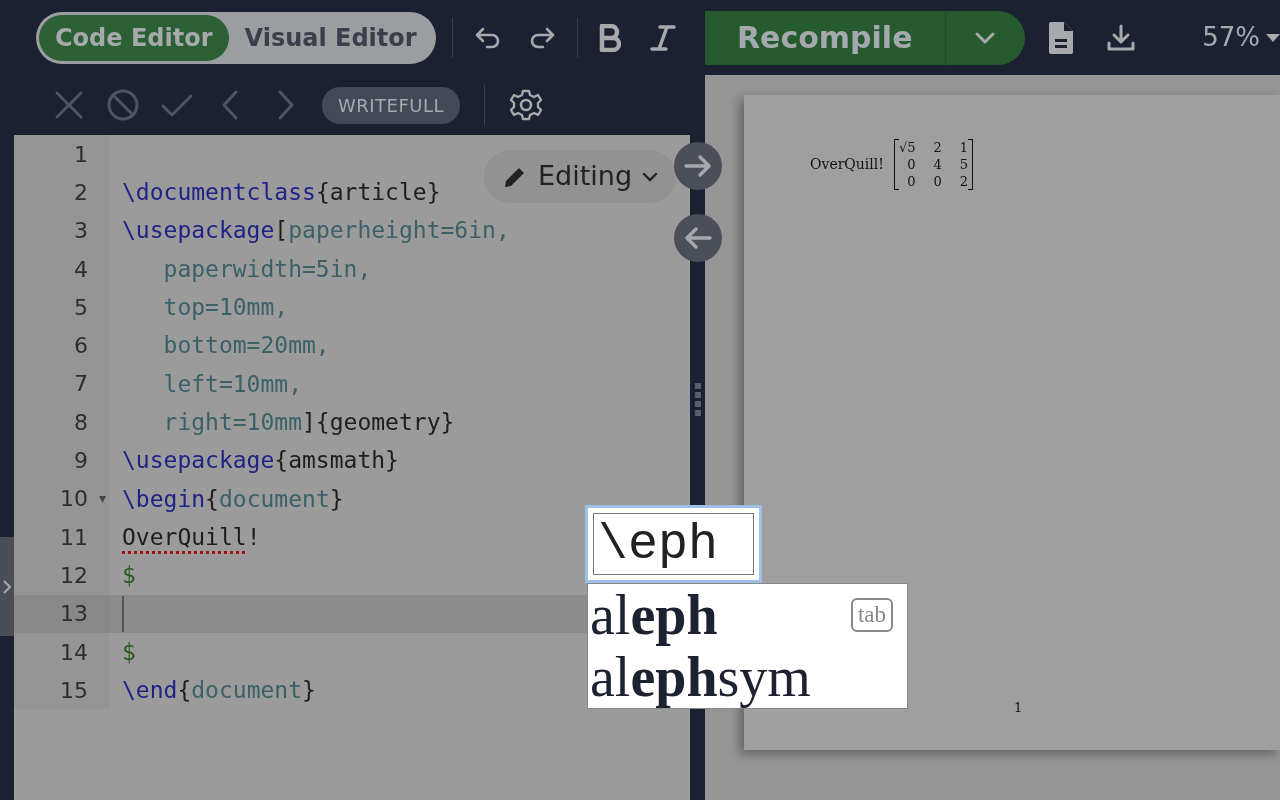 This screenshot has height=800, width=1280. What do you see at coordinates (74, 575) in the screenshot?
I see `line-number: 12` at bounding box center [74, 575].